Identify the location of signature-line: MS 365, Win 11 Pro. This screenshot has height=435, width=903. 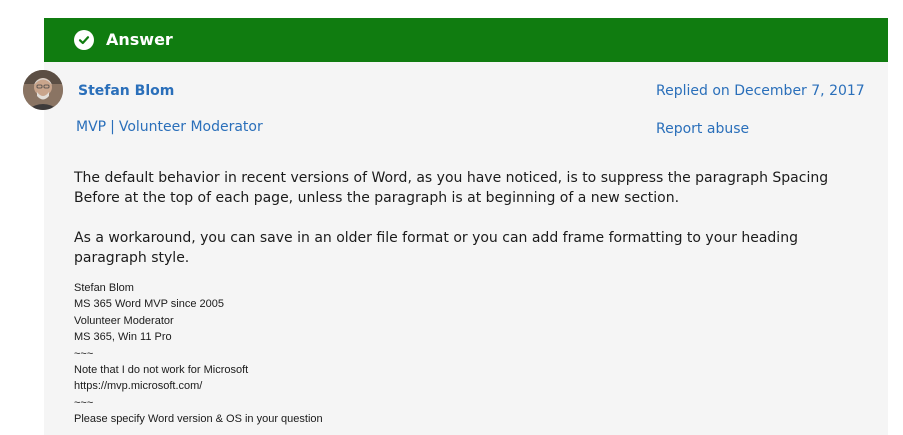
(123, 337).